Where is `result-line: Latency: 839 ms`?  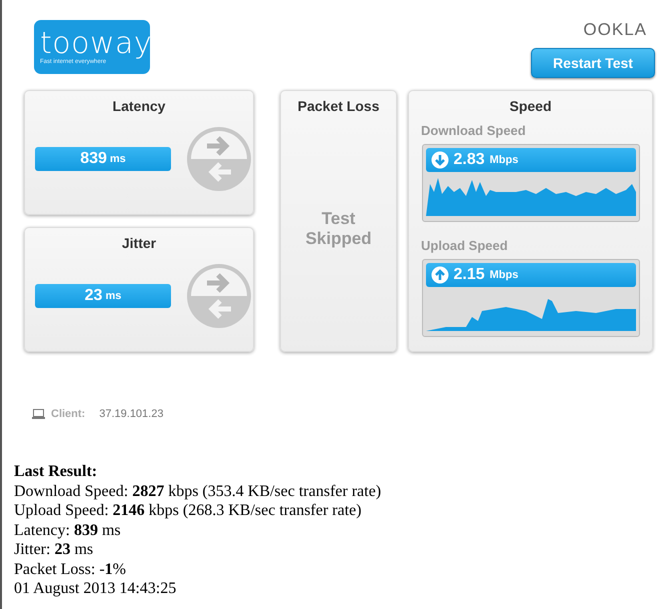
result-line: Latency: 839 ms is located at coordinates (67, 530).